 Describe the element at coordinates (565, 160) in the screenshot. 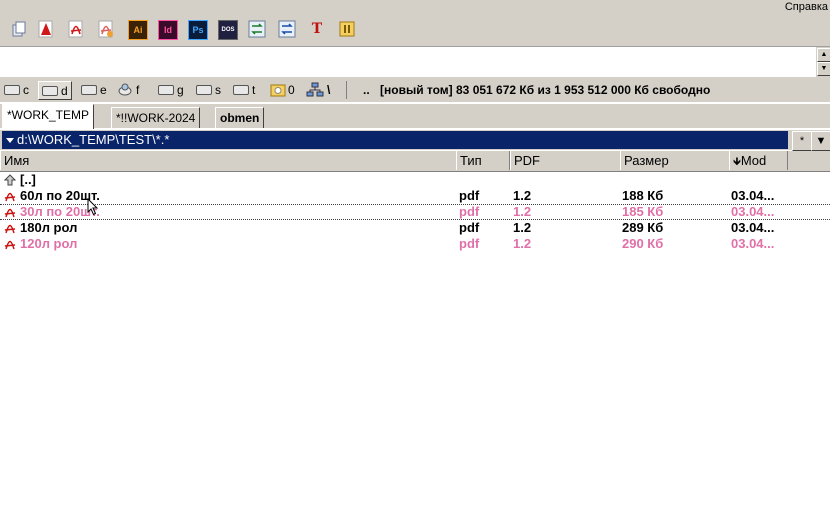

I see `column-pdf: PDF` at that location.